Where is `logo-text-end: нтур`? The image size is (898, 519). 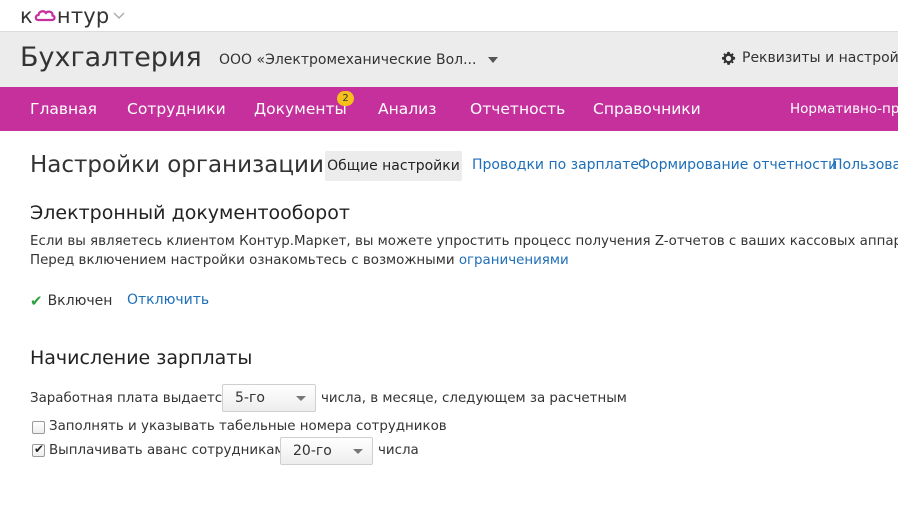 logo-text-end: нтур is located at coordinates (83, 15).